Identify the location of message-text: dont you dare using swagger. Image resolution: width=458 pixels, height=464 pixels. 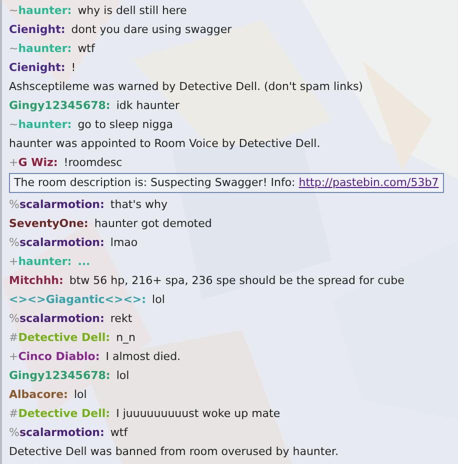
(151, 29).